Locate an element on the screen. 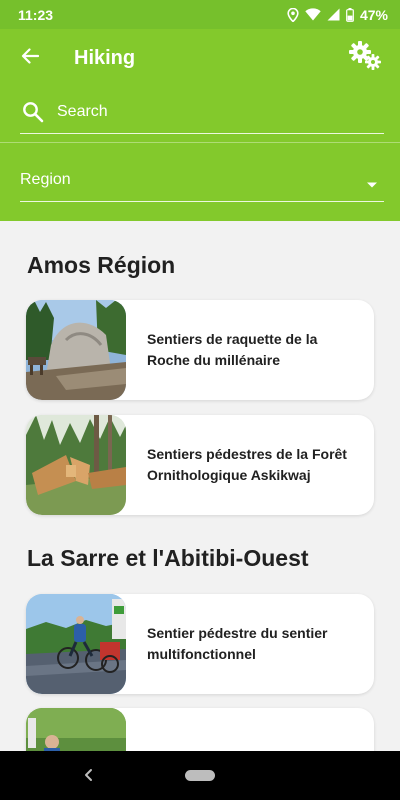 This screenshot has width=400, height=800. header-divider is located at coordinates (200, 142).